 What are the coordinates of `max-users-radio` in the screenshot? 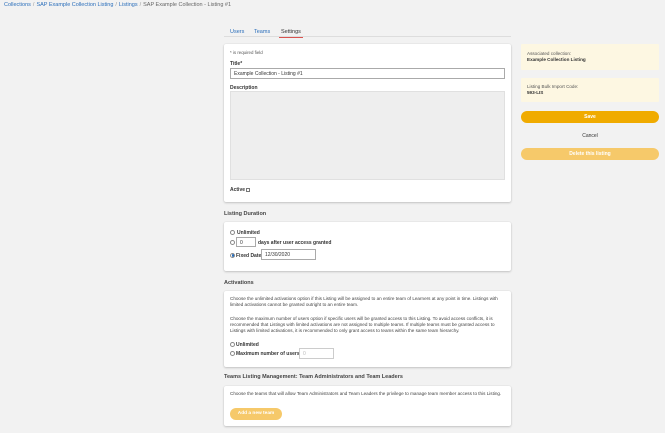 It's located at (232, 353).